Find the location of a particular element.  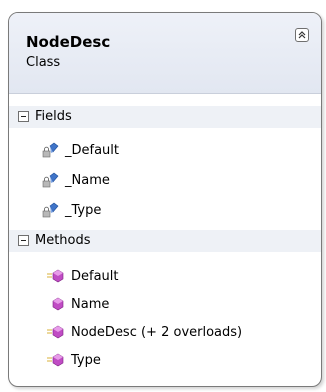

class-name: NodeDesc is located at coordinates (68, 42).